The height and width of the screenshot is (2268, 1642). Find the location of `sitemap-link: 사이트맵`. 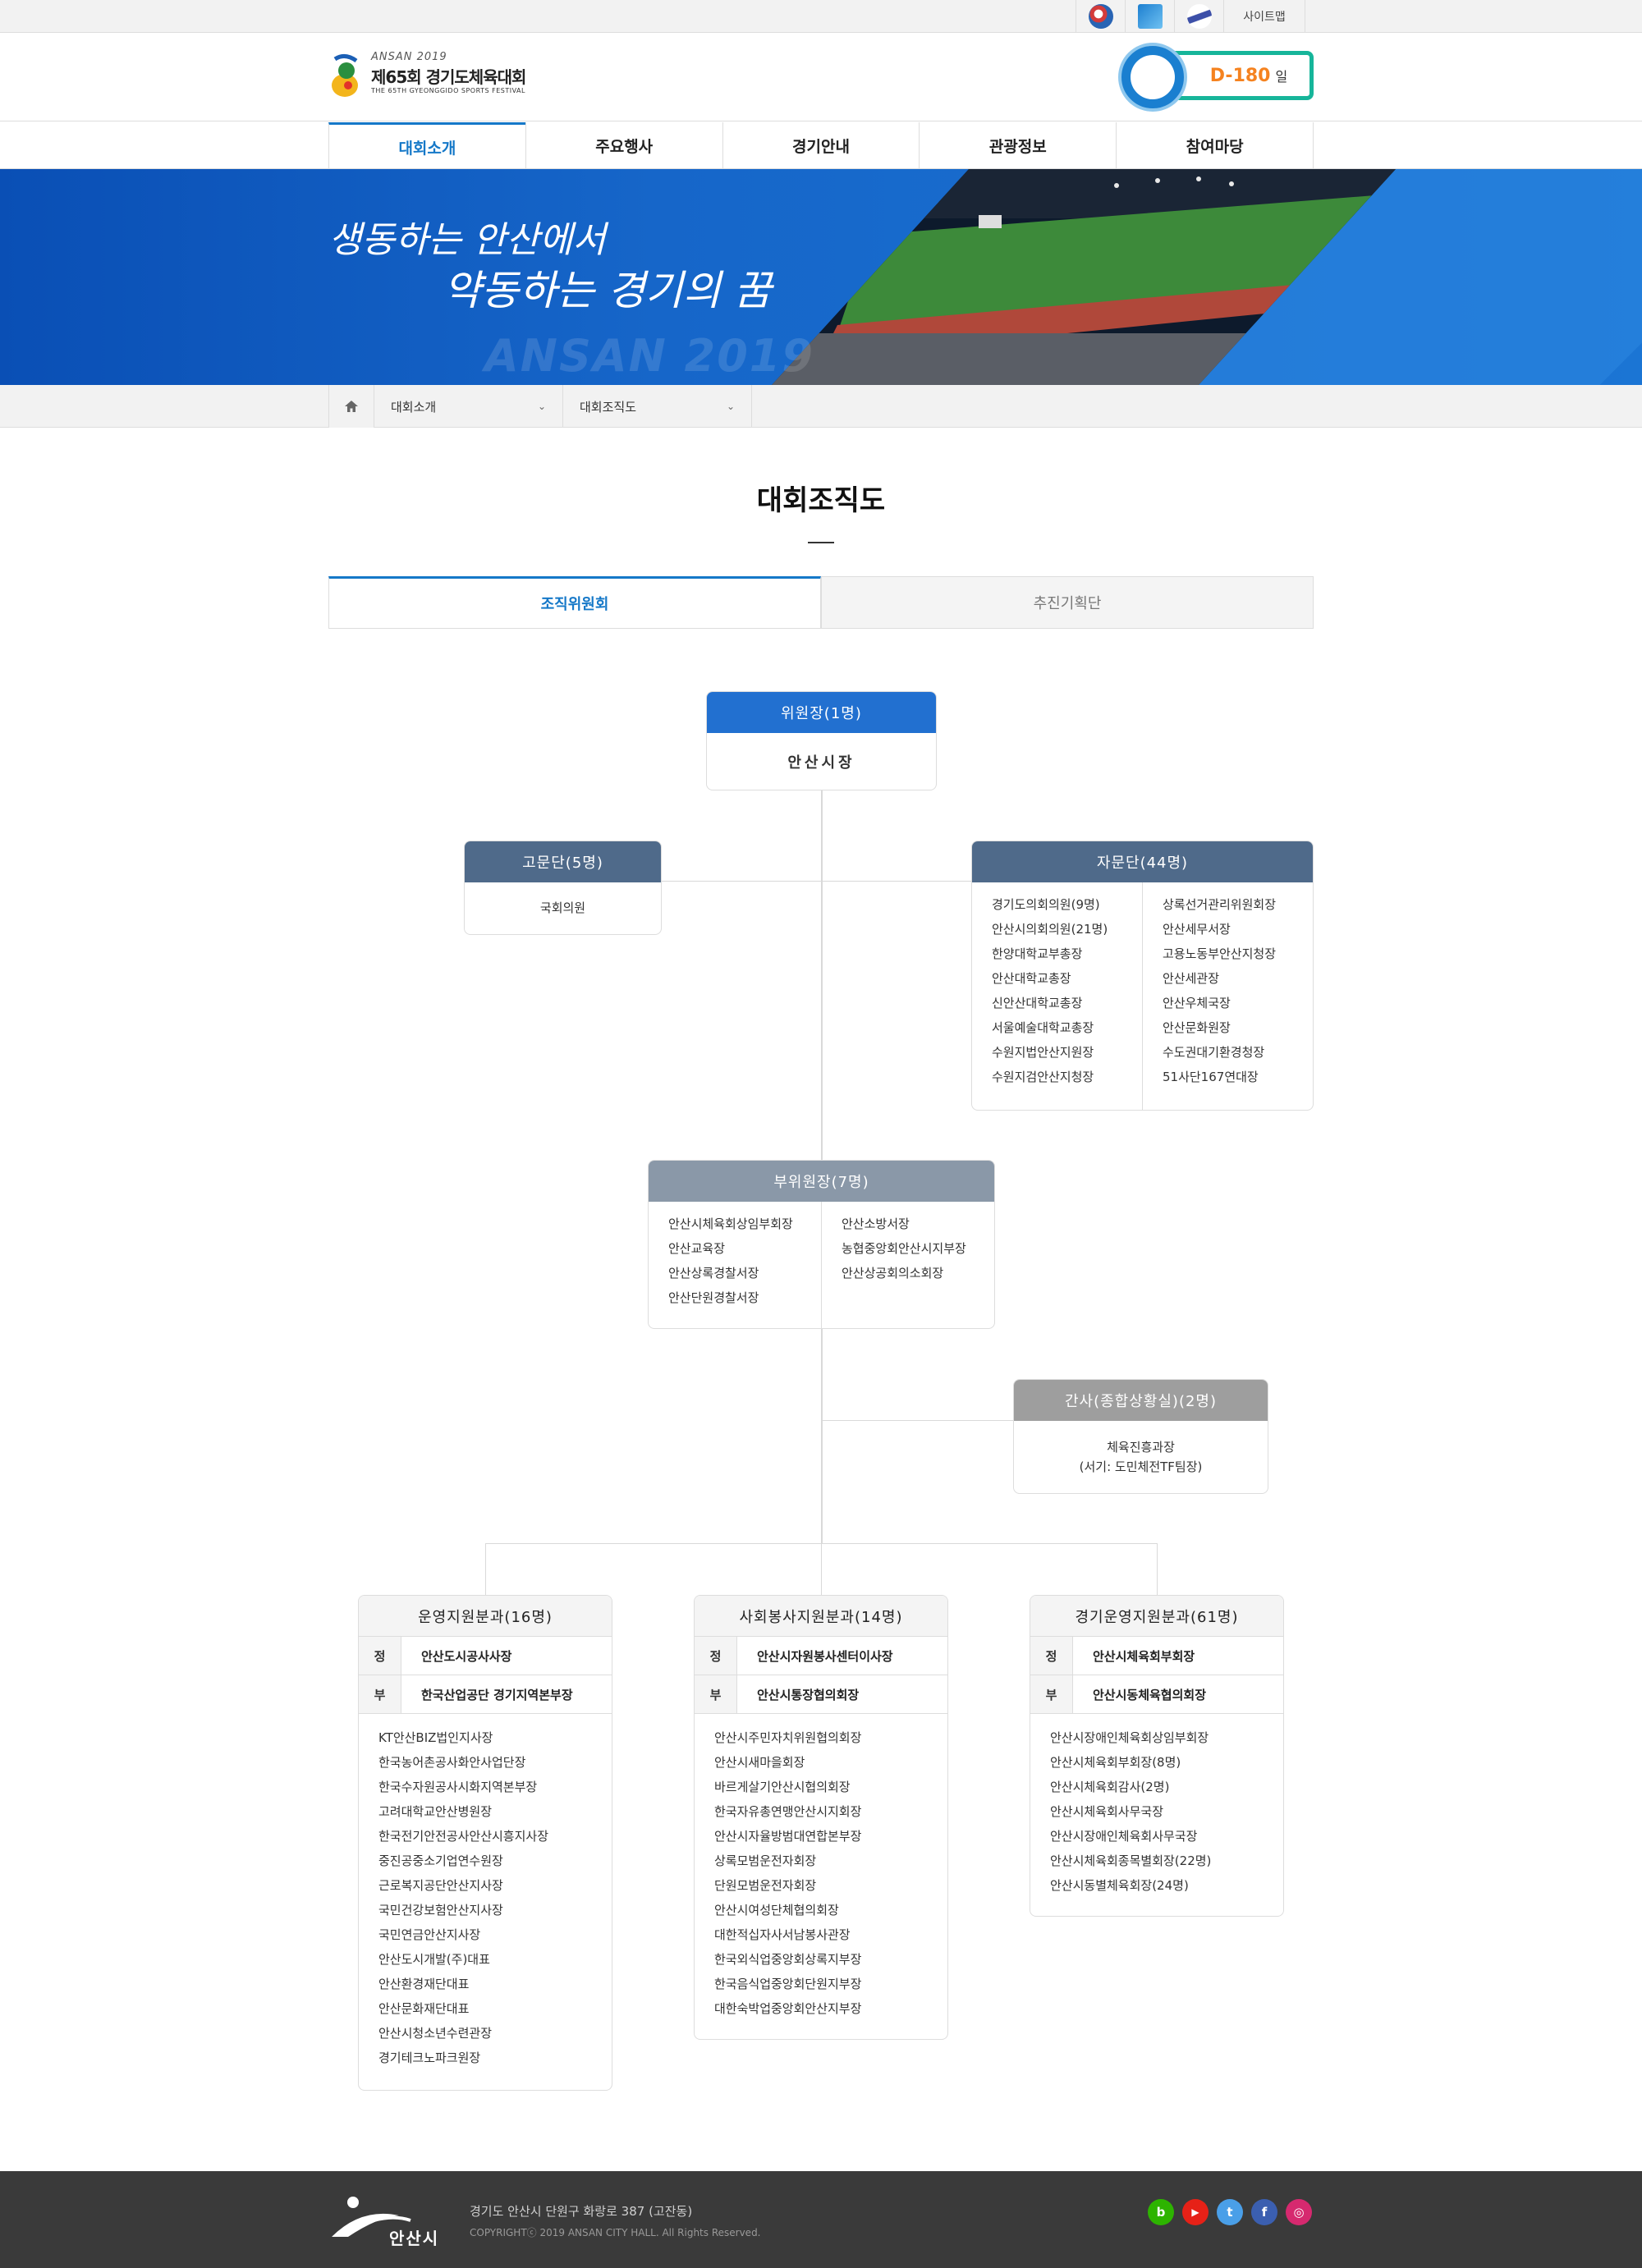

sitemap-link: 사이트맵 is located at coordinates (1264, 16).